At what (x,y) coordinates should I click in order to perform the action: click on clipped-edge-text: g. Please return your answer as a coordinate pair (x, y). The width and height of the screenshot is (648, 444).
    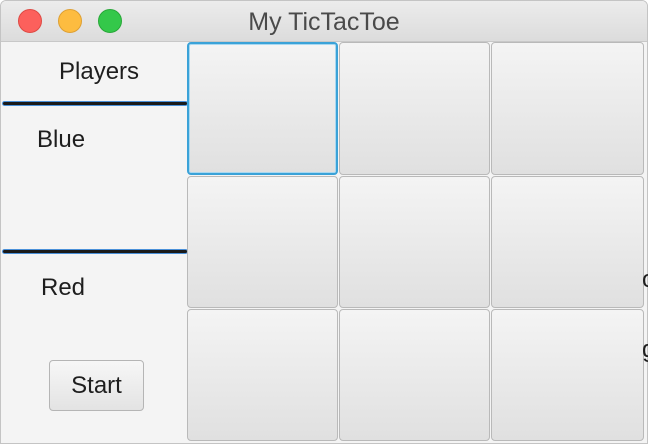
    Looking at the image, I should click on (645, 350).